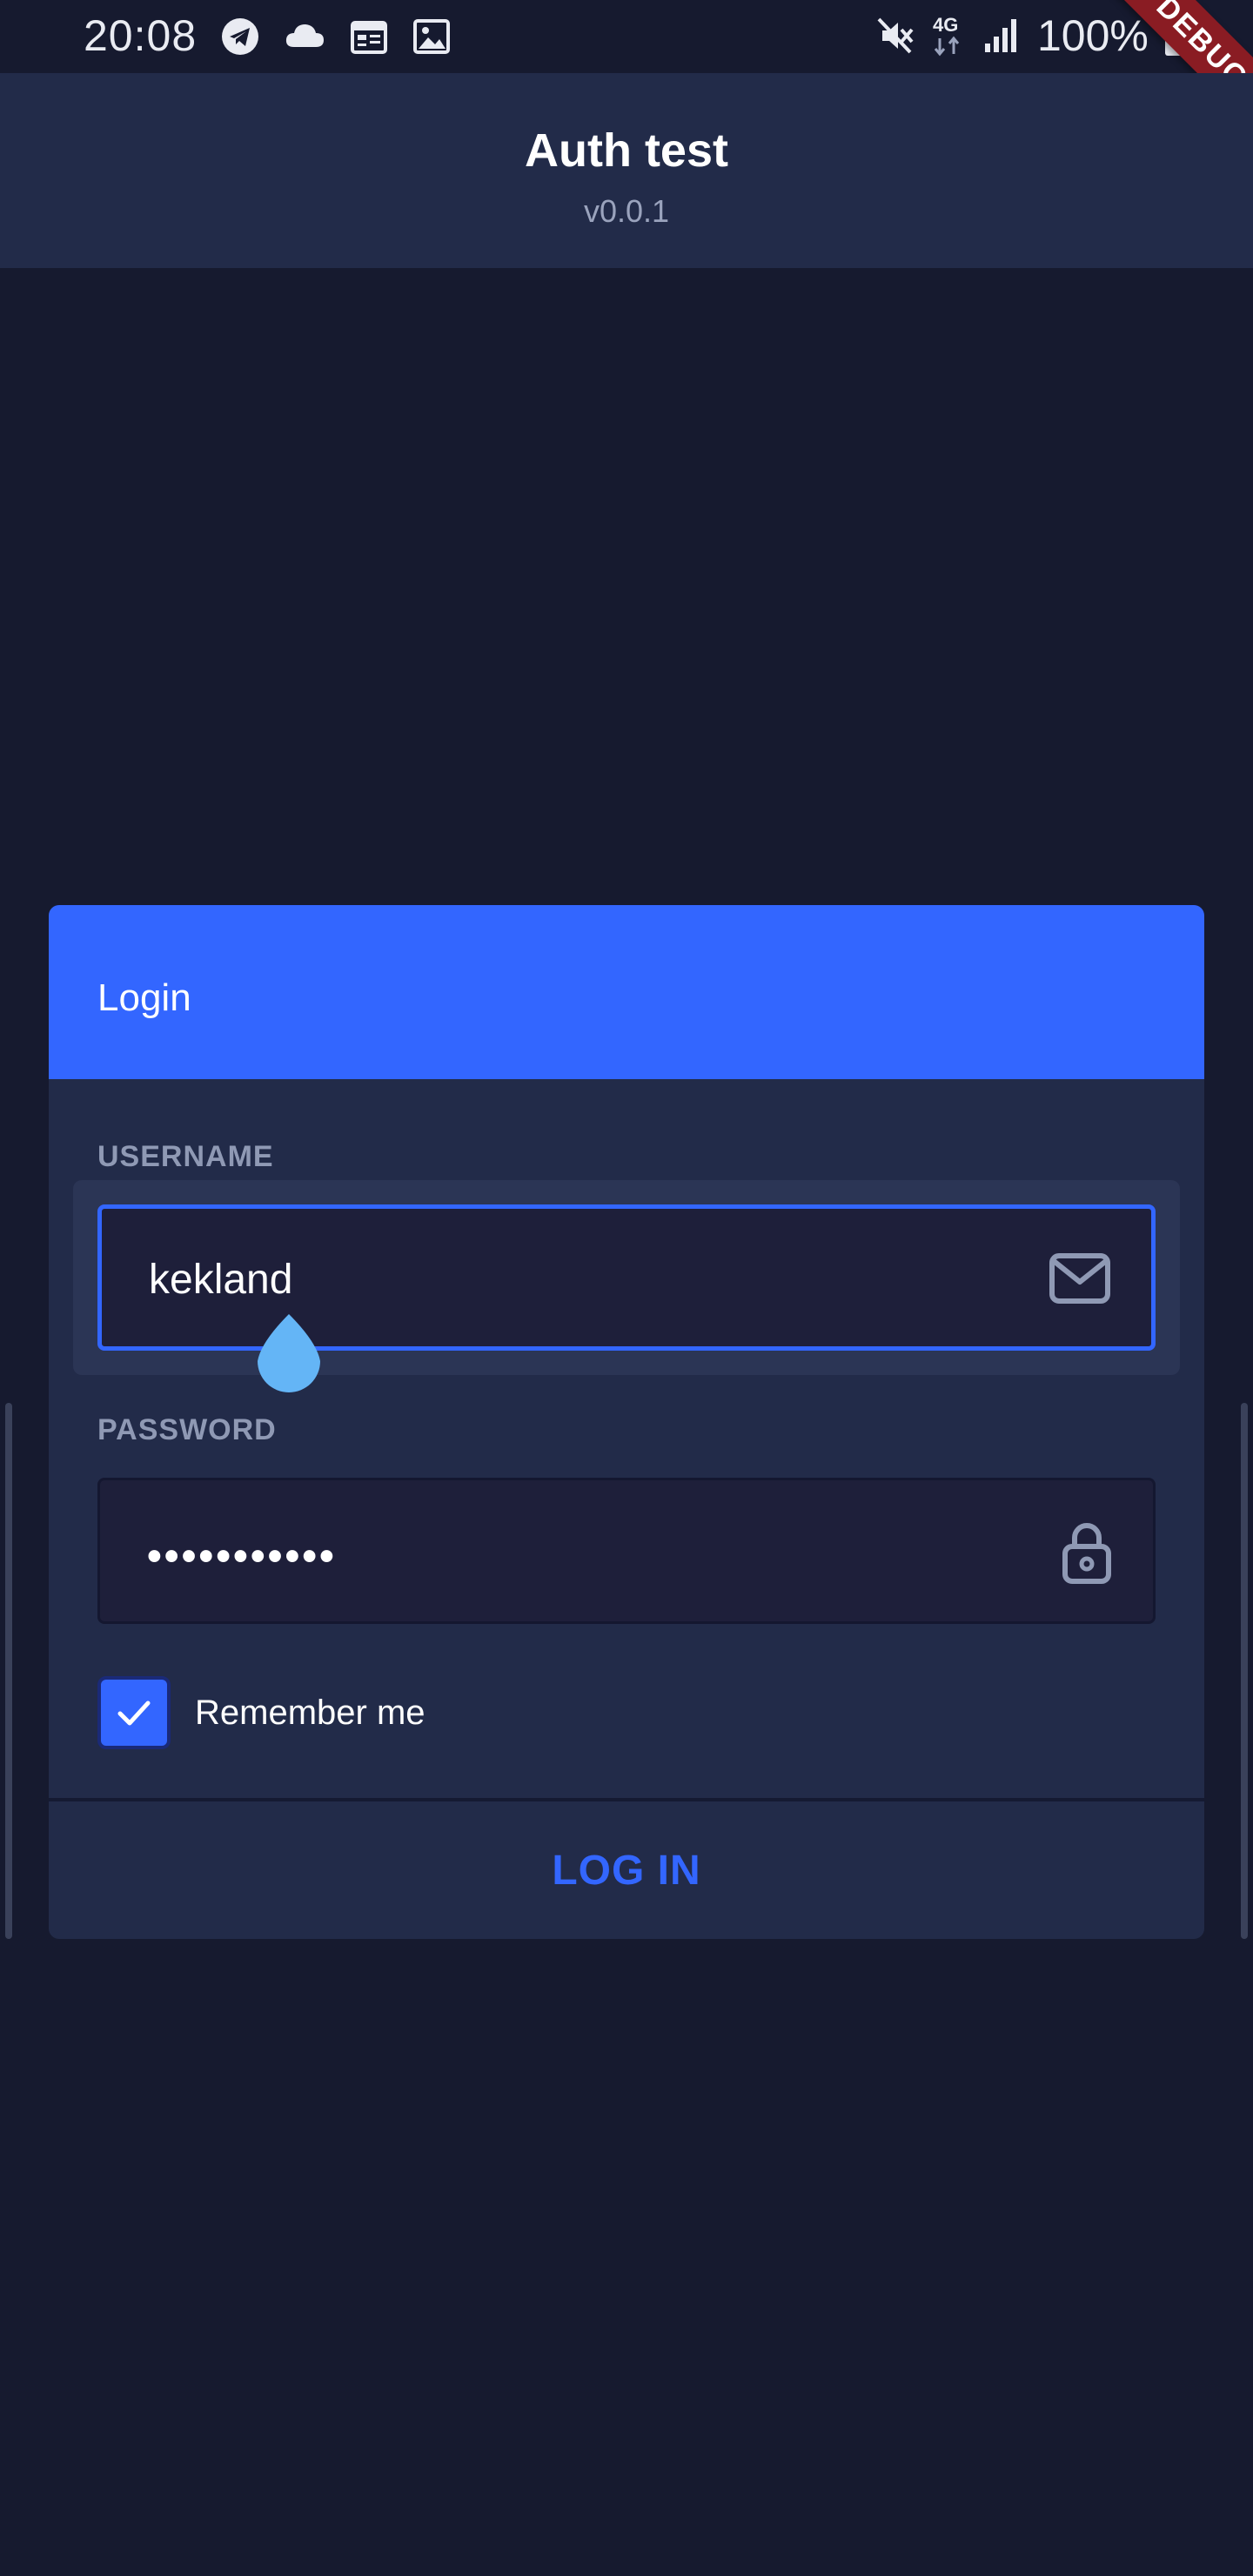  What do you see at coordinates (144, 997) in the screenshot?
I see `login-title: Login` at bounding box center [144, 997].